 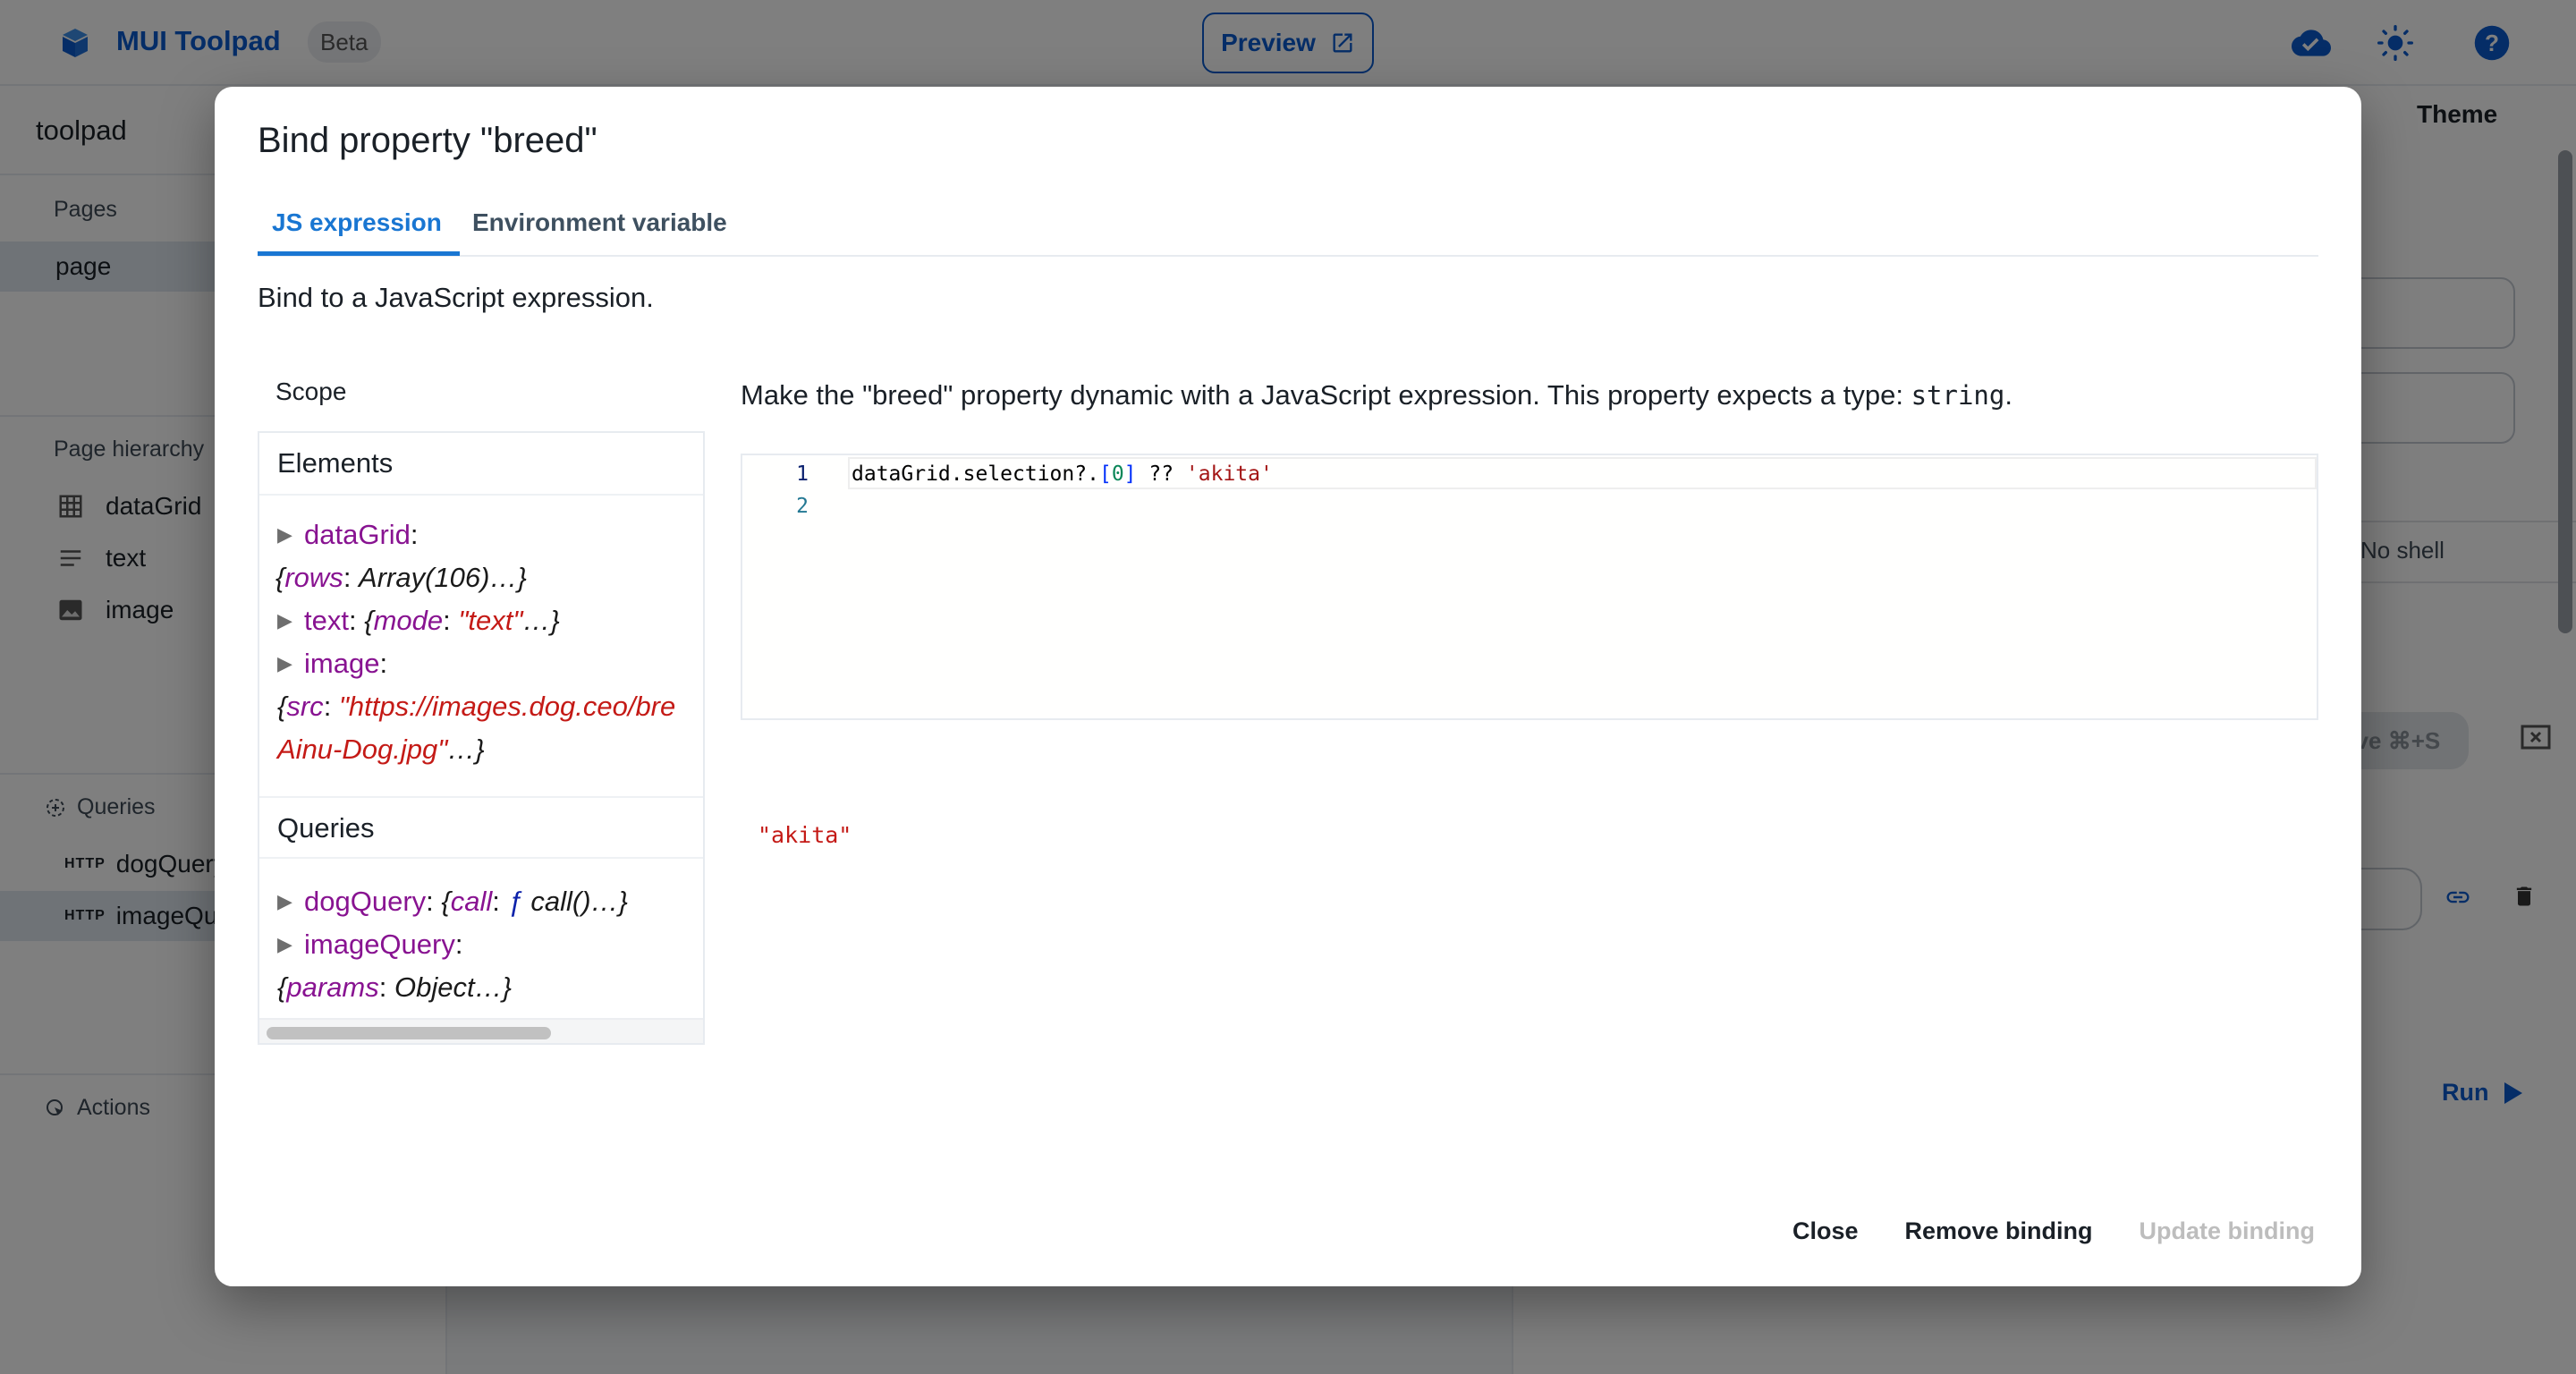 What do you see at coordinates (342, 663) in the screenshot?
I see `node-key: image` at bounding box center [342, 663].